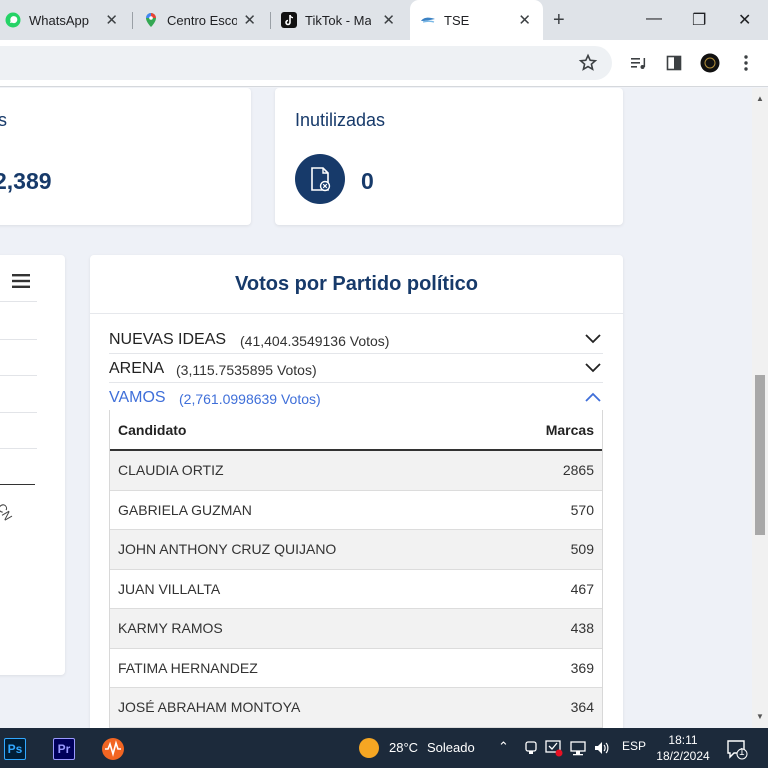 The height and width of the screenshot is (768, 768). Describe the element at coordinates (13, 20) in the screenshot. I see `whatsapp-icon` at that location.